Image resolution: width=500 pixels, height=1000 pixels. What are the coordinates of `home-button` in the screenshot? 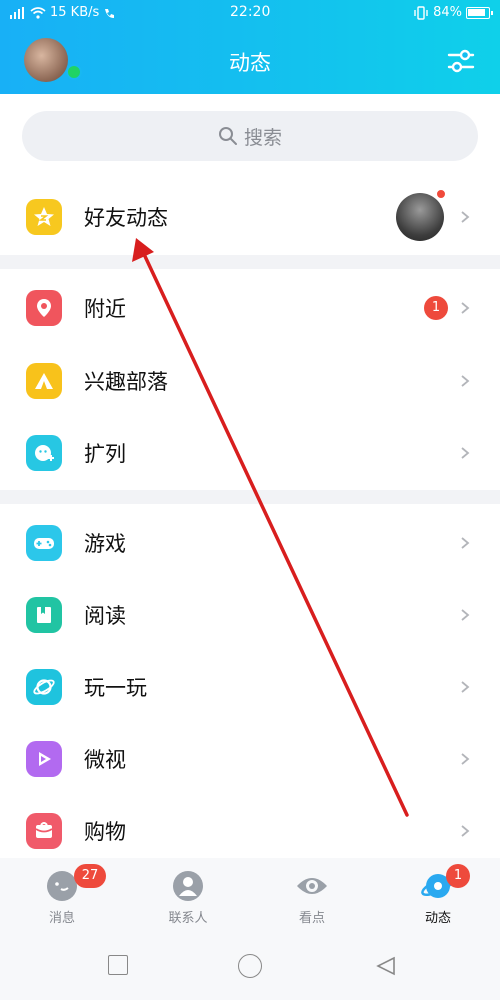 It's located at (250, 966).